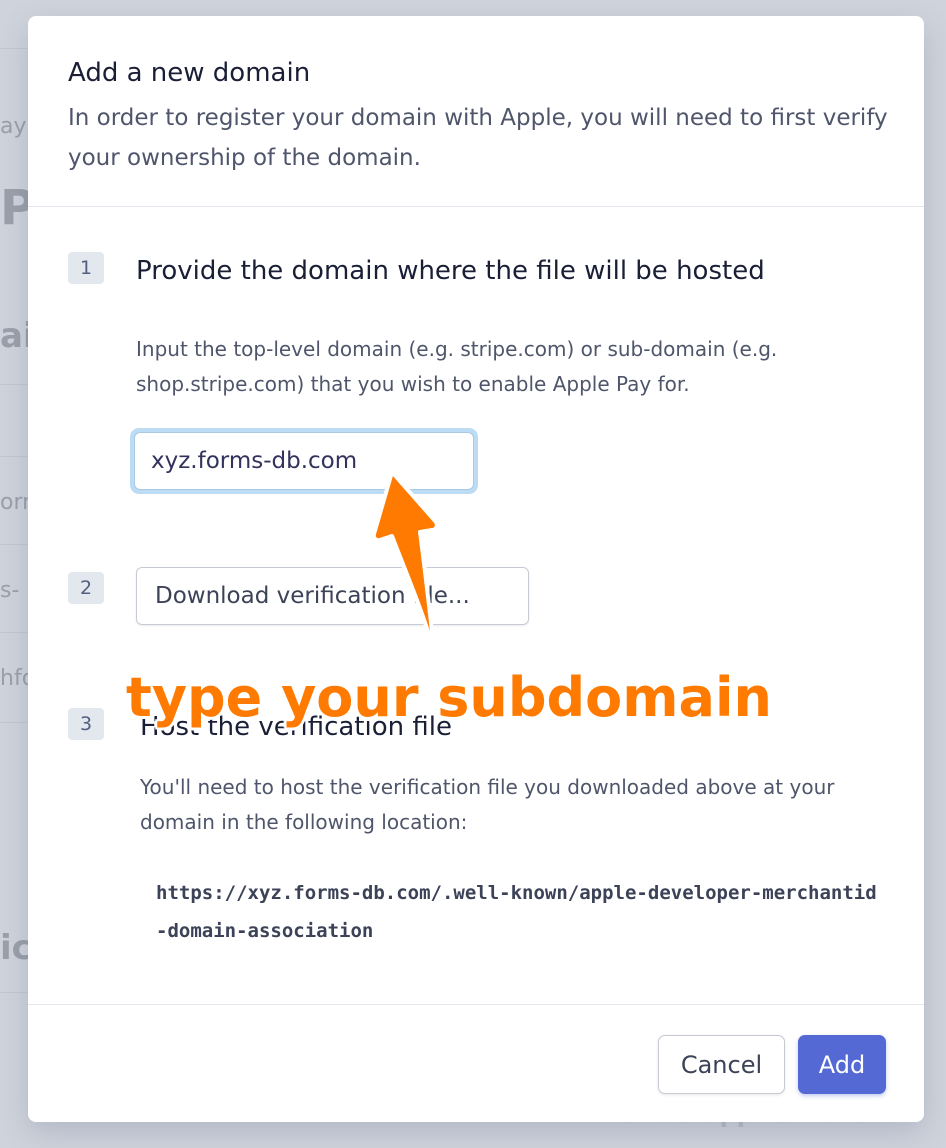 This screenshot has height=1148, width=946. What do you see at coordinates (86, 268) in the screenshot?
I see `step-1-number: 1` at bounding box center [86, 268].